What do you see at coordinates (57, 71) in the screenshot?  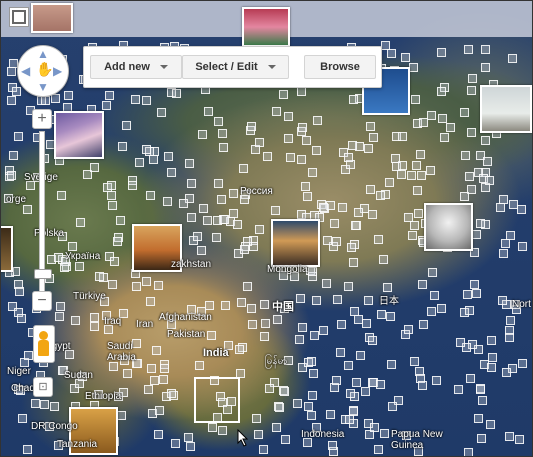 I see `pan-right-icon: ▶` at bounding box center [57, 71].